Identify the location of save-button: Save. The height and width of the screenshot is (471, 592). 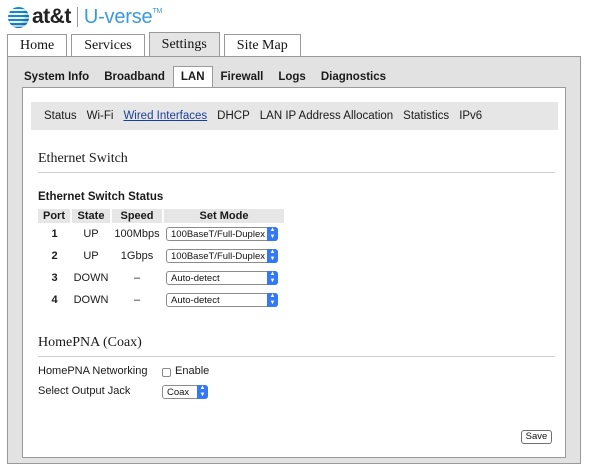
(536, 437).